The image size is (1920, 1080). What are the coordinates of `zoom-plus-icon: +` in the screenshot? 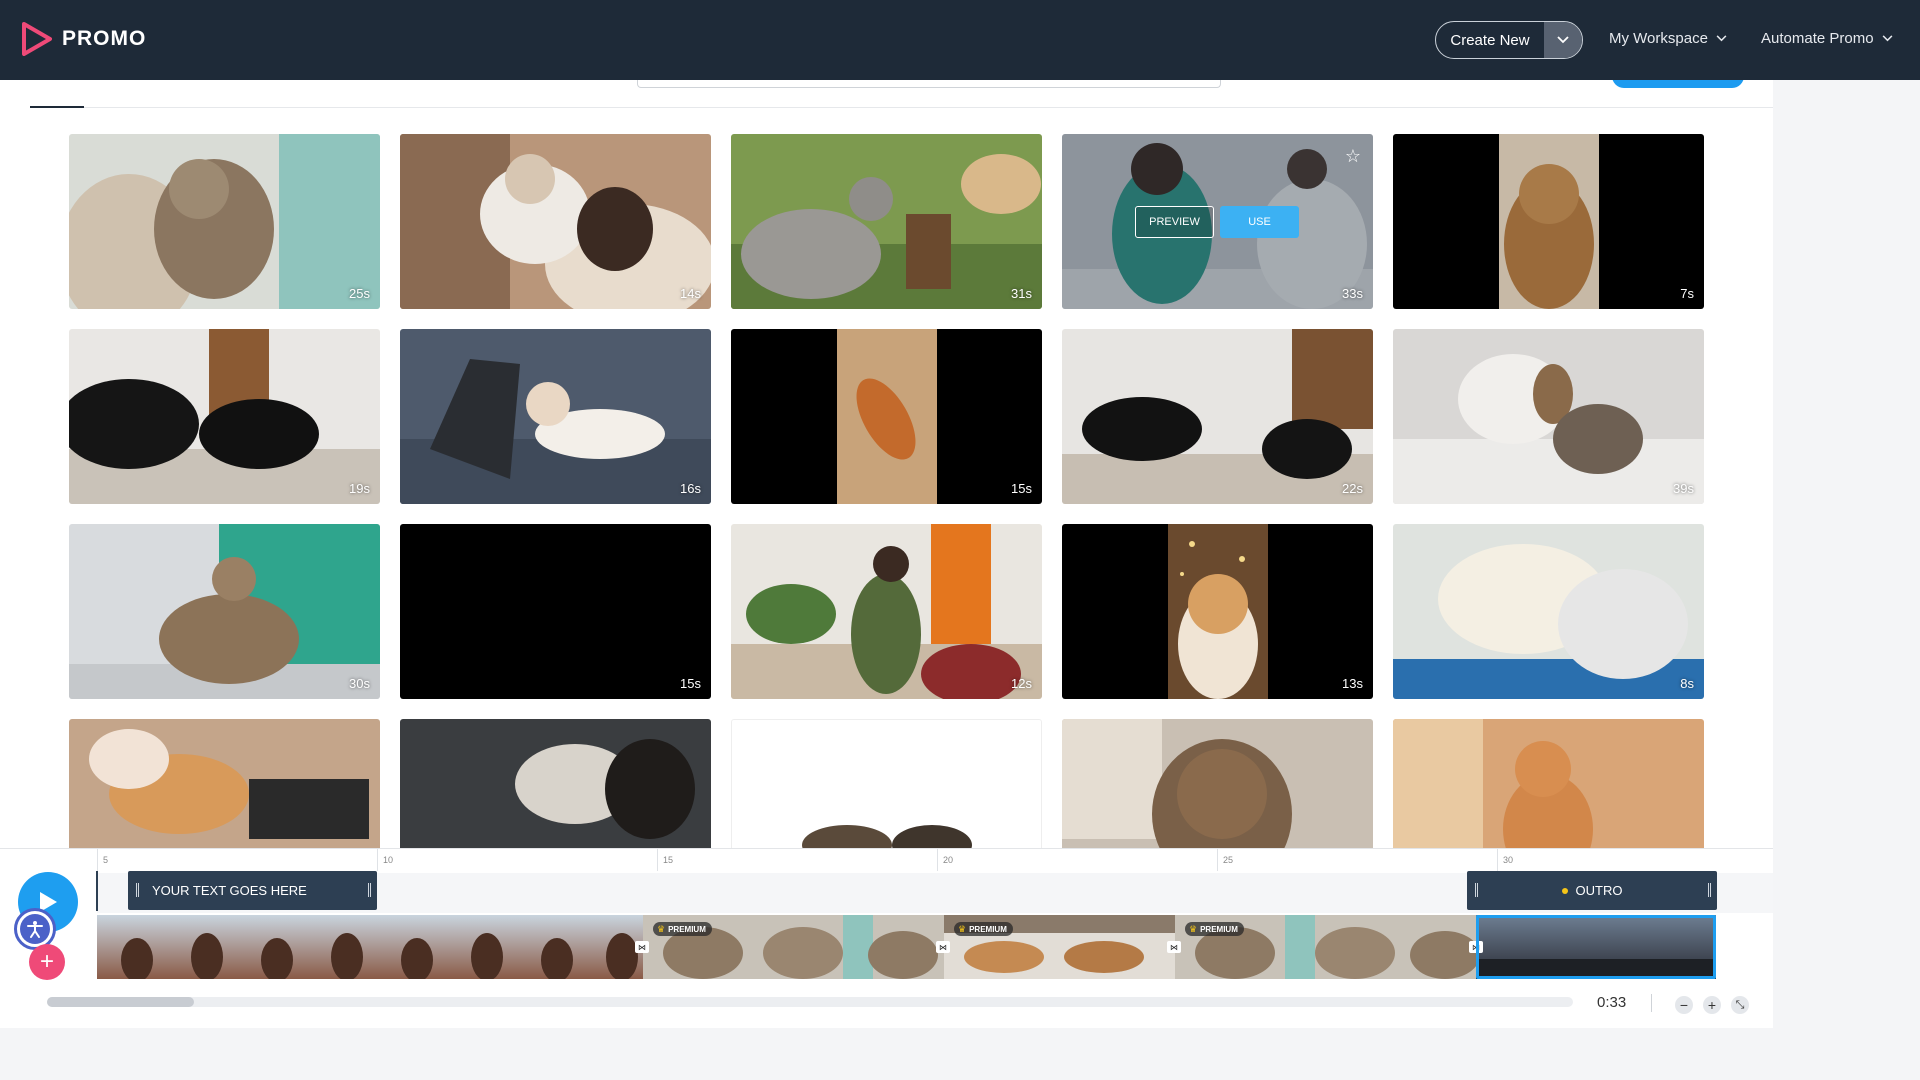 It's located at (1712, 1005).